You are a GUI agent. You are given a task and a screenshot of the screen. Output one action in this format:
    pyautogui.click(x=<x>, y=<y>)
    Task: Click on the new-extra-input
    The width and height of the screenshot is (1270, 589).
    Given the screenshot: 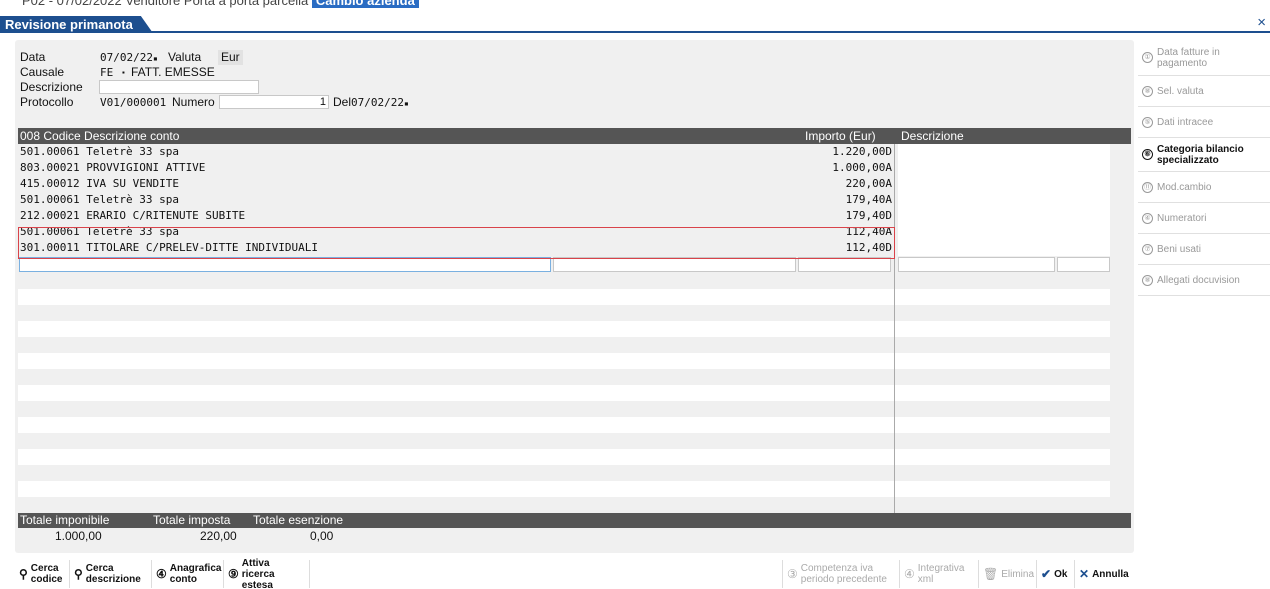 What is the action you would take?
    pyautogui.click(x=1083, y=264)
    